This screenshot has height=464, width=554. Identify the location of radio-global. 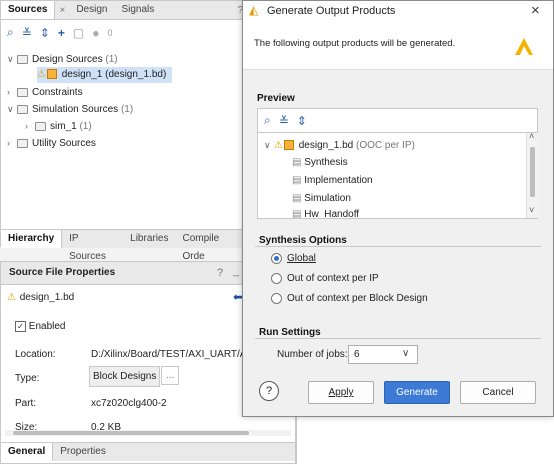
(276, 258).